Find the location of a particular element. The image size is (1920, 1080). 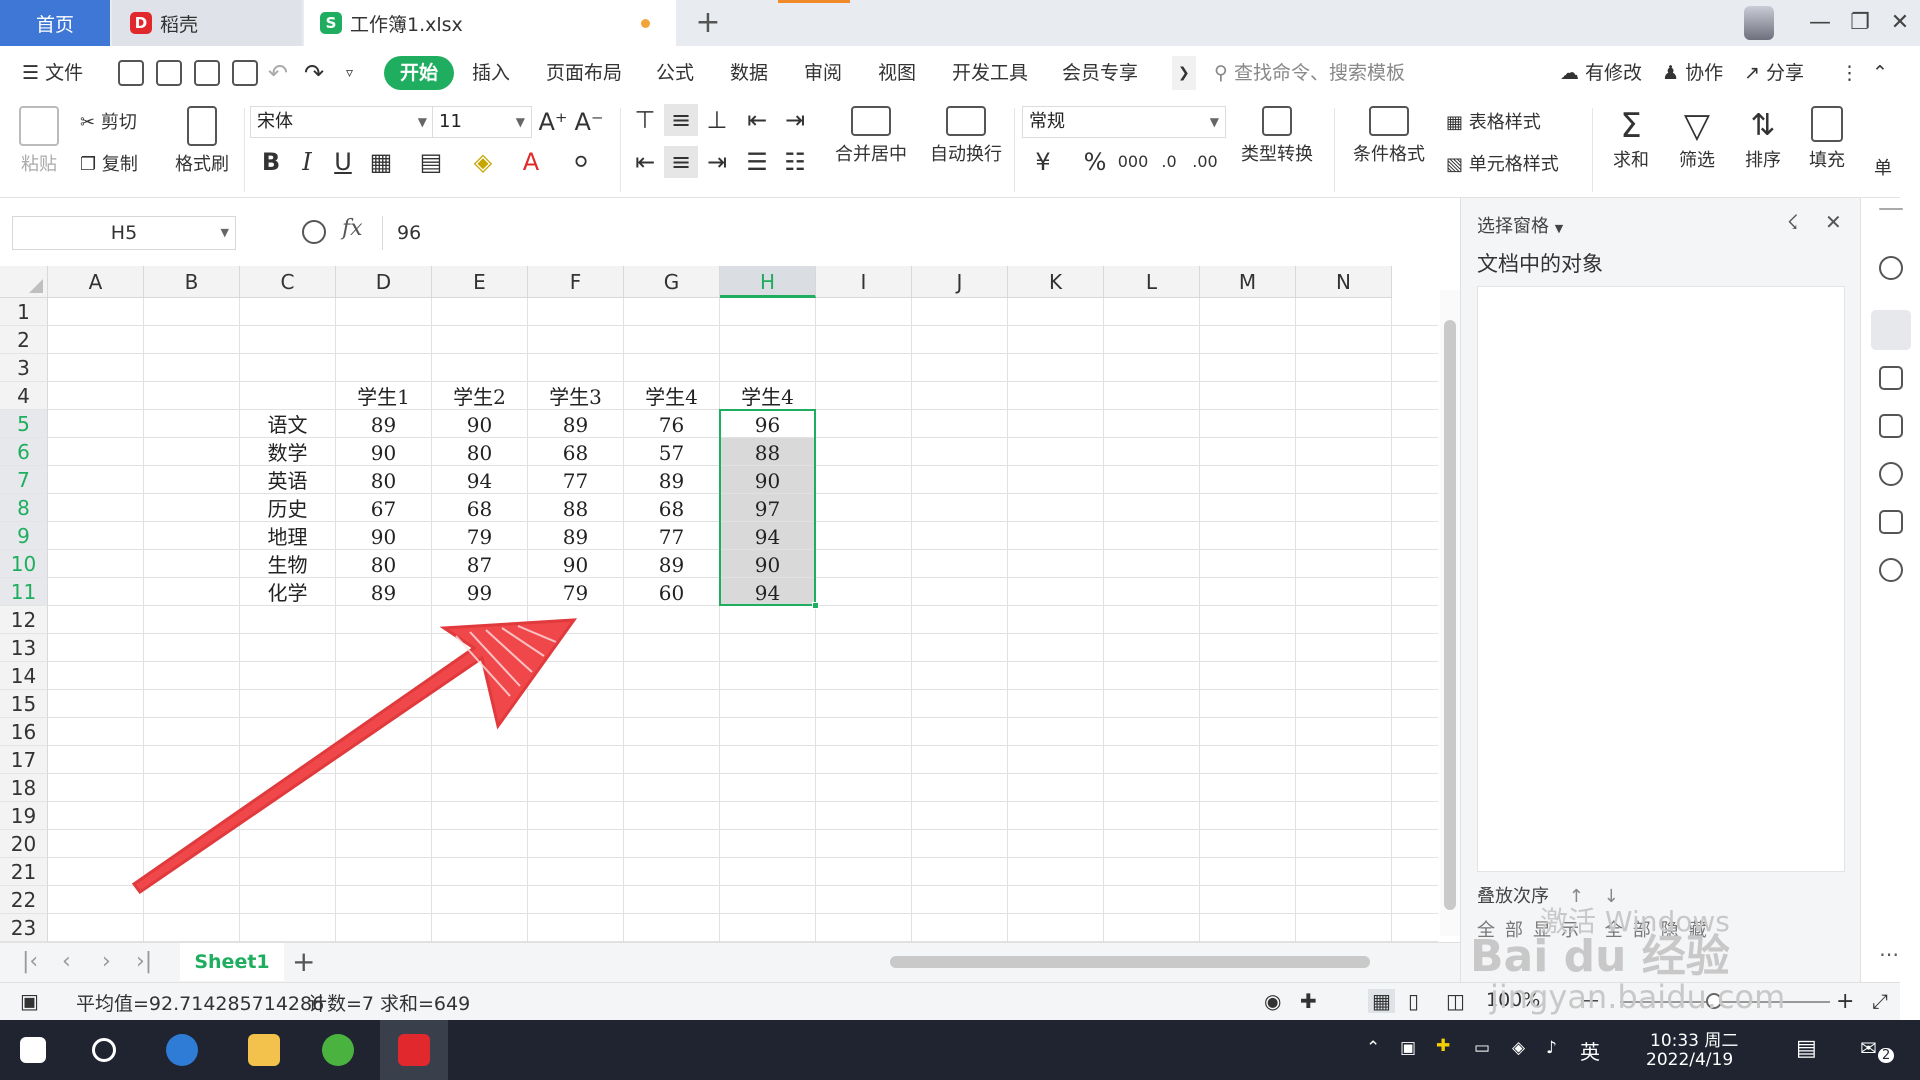

column-header-e: E is located at coordinates (480, 282).